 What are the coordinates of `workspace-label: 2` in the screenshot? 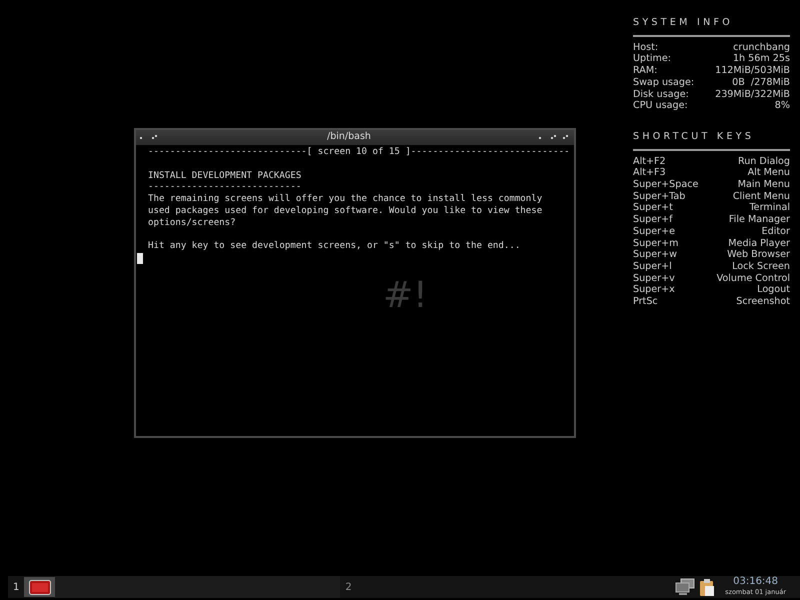 It's located at (348, 587).